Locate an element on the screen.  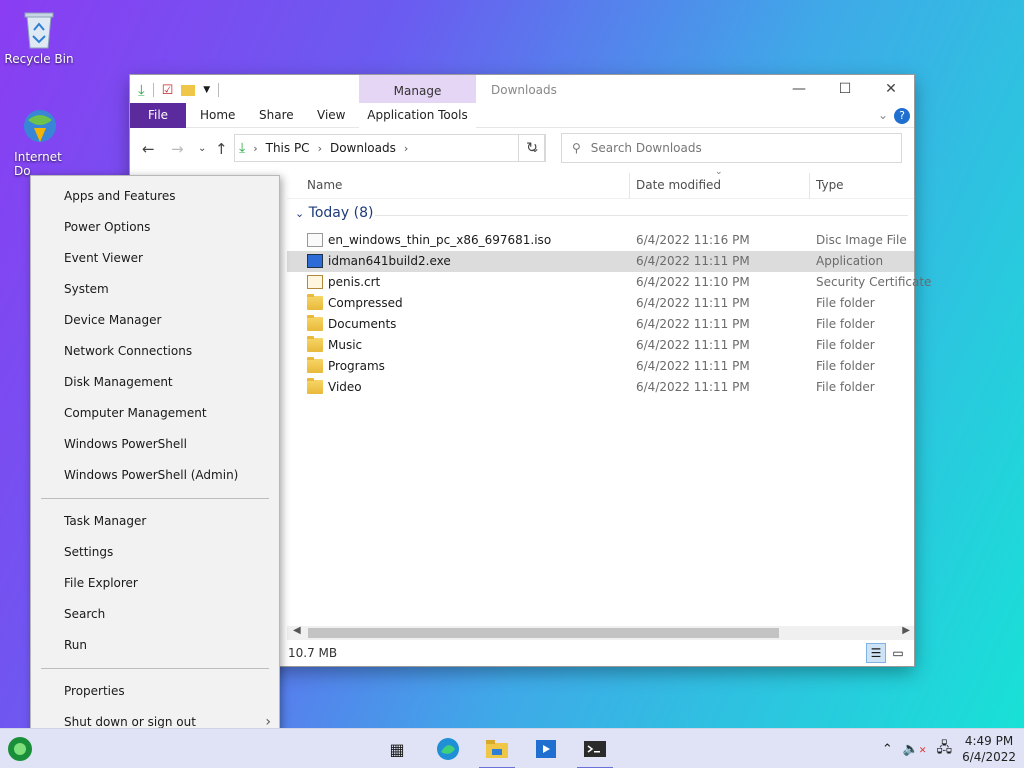
terminal-icon is located at coordinates (595, 751).